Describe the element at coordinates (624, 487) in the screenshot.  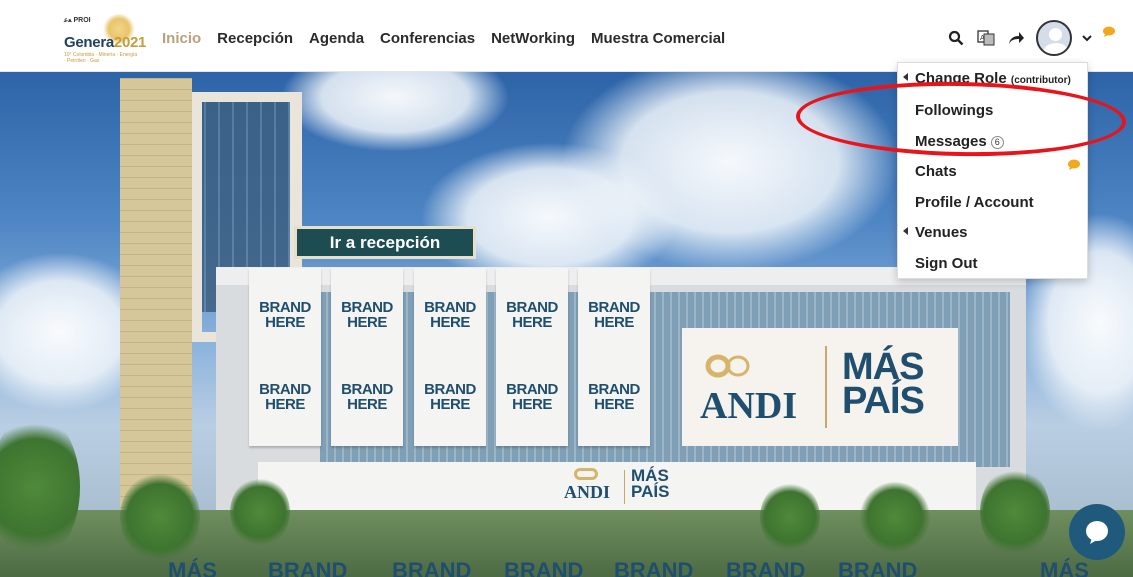
I see `strip-separator` at that location.